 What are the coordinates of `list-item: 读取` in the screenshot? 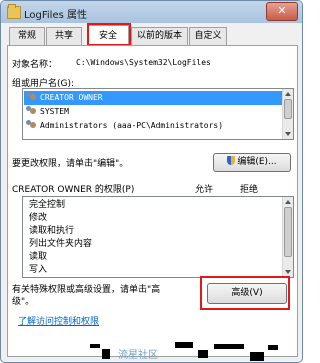 It's located at (38, 257).